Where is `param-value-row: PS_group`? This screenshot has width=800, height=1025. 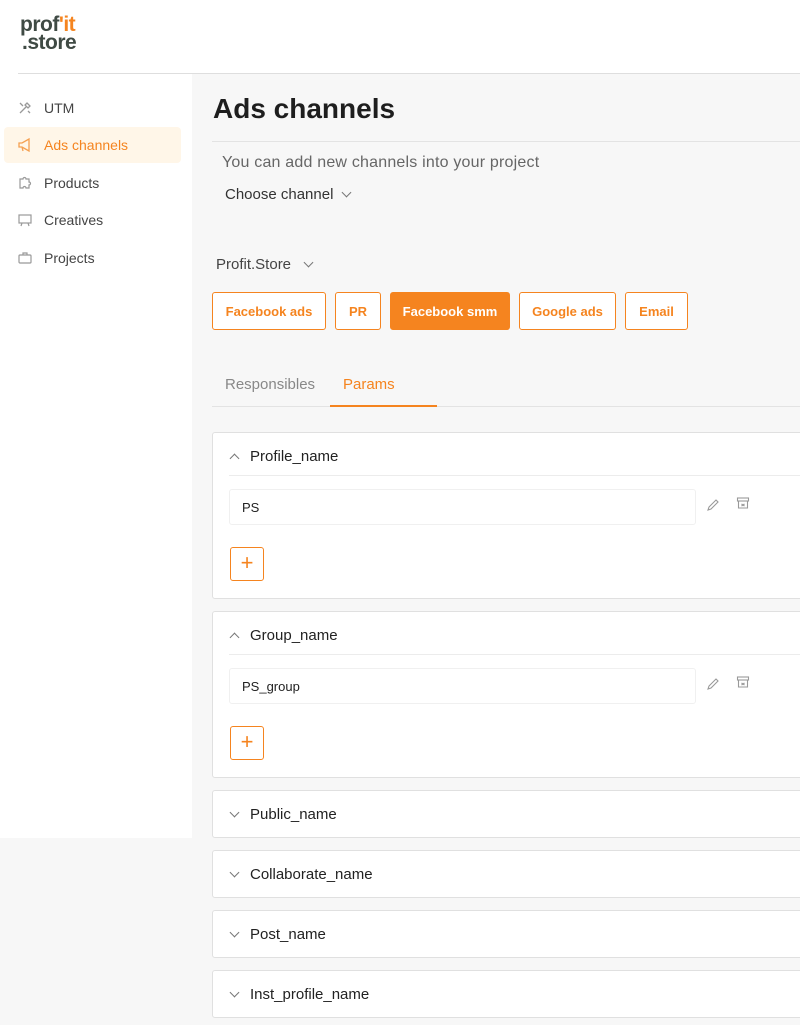 param-value-row: PS_group is located at coordinates (462, 686).